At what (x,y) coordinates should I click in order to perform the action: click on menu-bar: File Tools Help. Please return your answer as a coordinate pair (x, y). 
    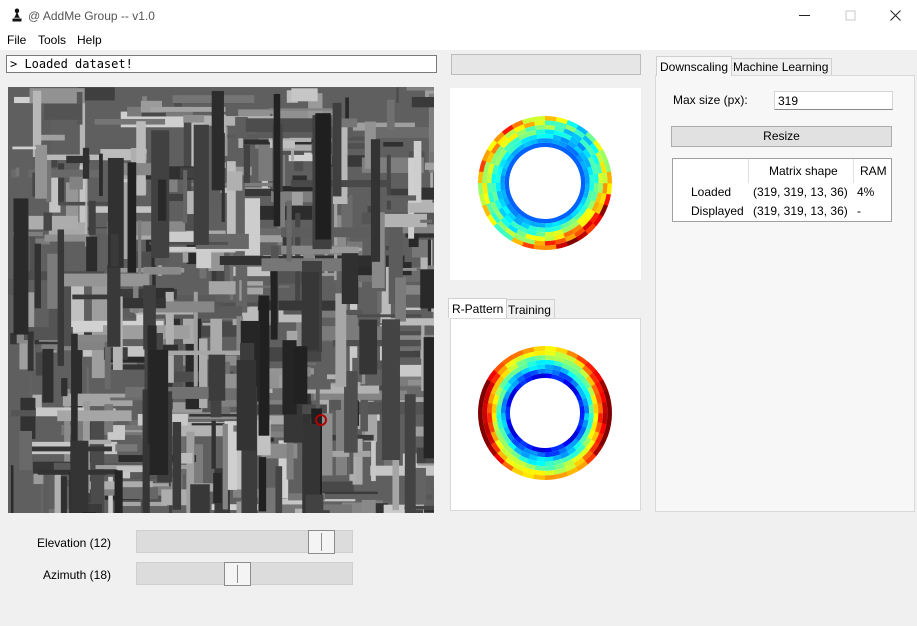
    Looking at the image, I should click on (458, 40).